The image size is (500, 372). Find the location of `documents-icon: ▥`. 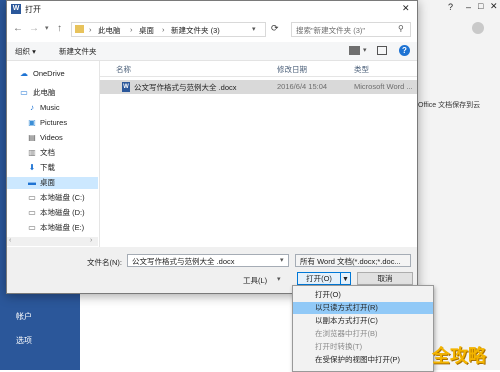

documents-icon: ▥ is located at coordinates (32, 152).